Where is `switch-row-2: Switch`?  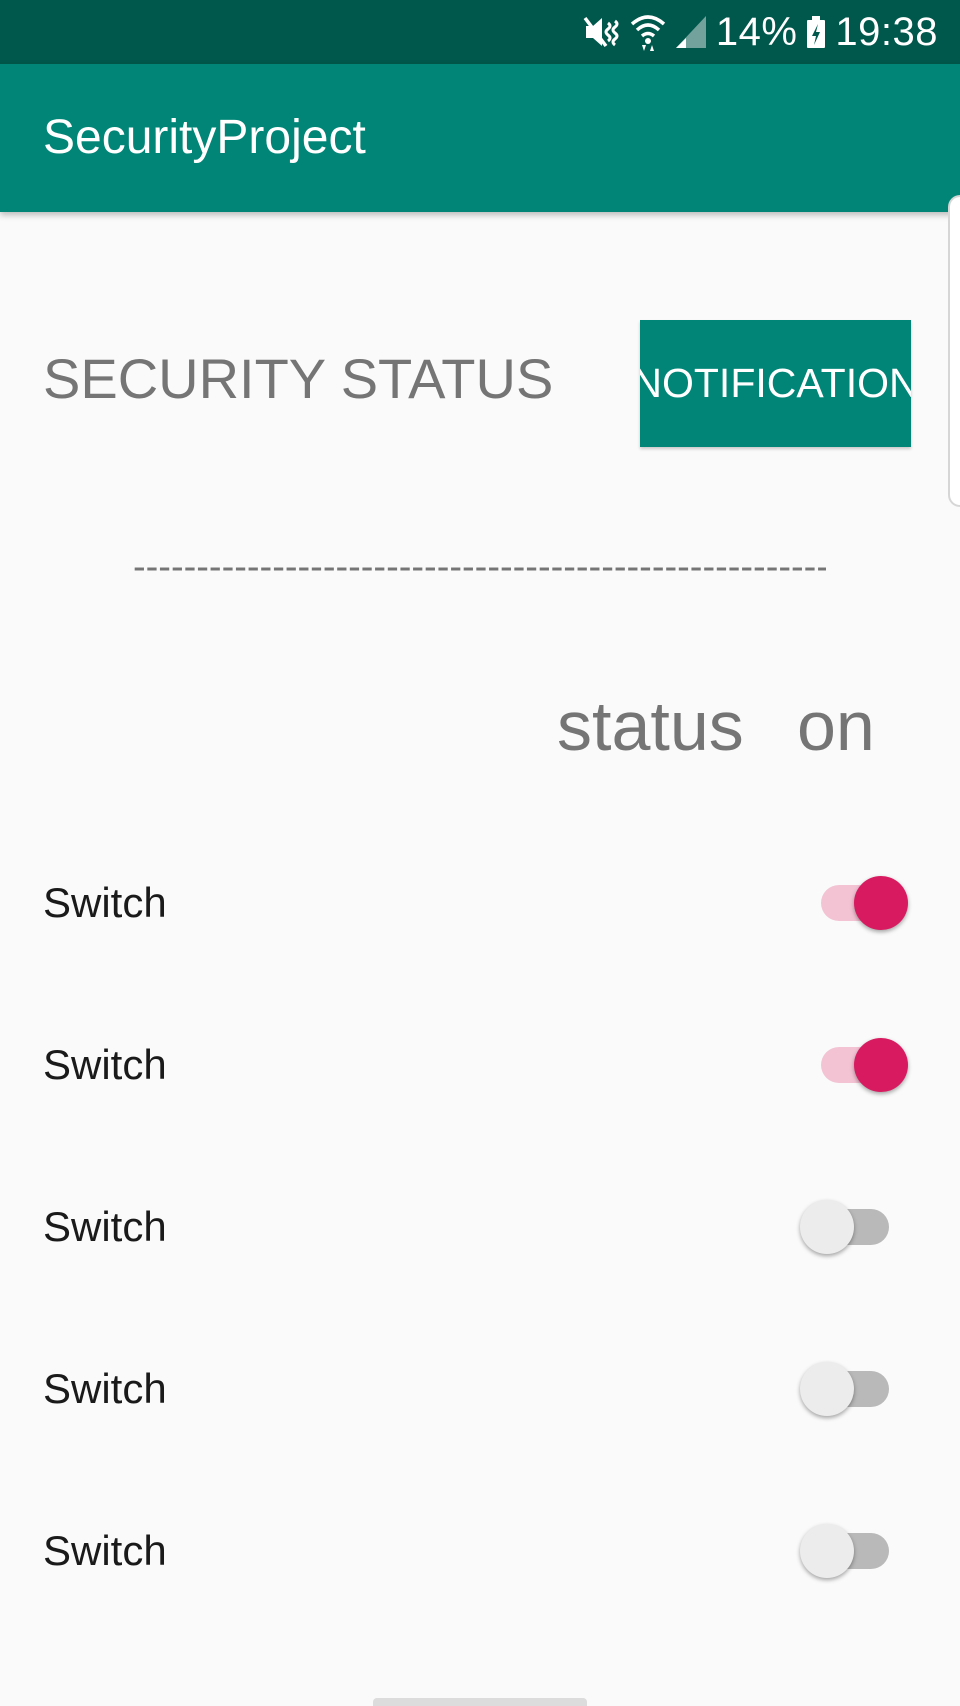 switch-row-2: Switch is located at coordinates (480, 1065).